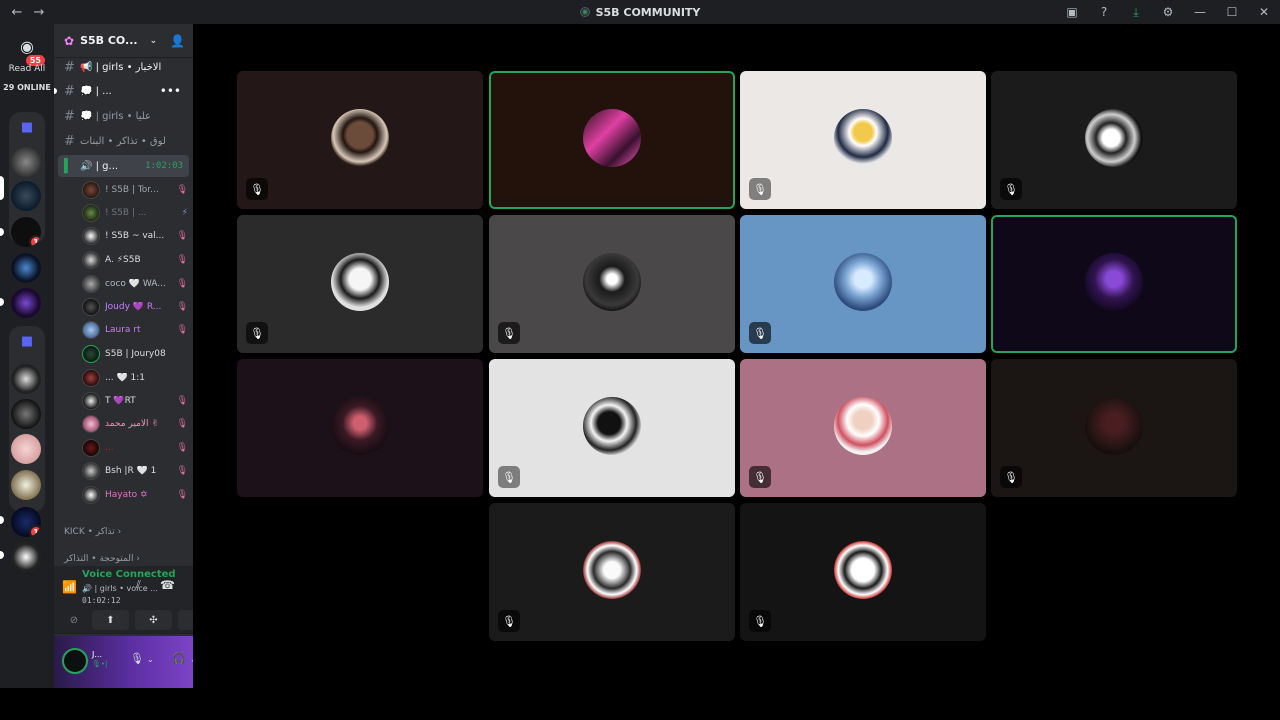 The image size is (1280, 720). What do you see at coordinates (153, 620) in the screenshot?
I see `activities-icon: ✣` at bounding box center [153, 620].